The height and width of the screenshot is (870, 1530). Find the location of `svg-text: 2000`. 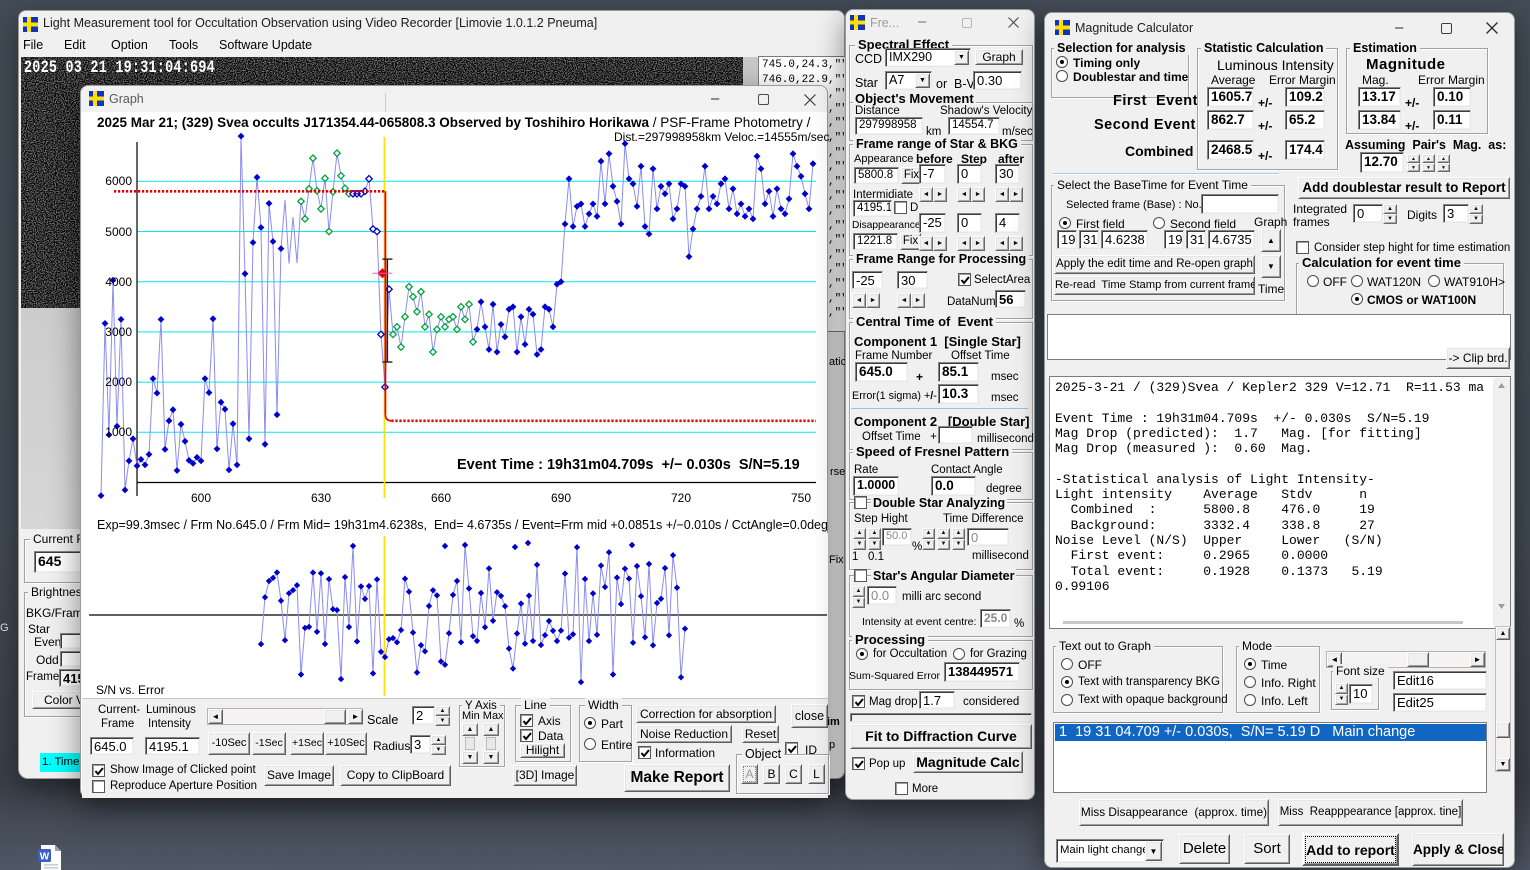

svg-text: 2000 is located at coordinates (118, 382).